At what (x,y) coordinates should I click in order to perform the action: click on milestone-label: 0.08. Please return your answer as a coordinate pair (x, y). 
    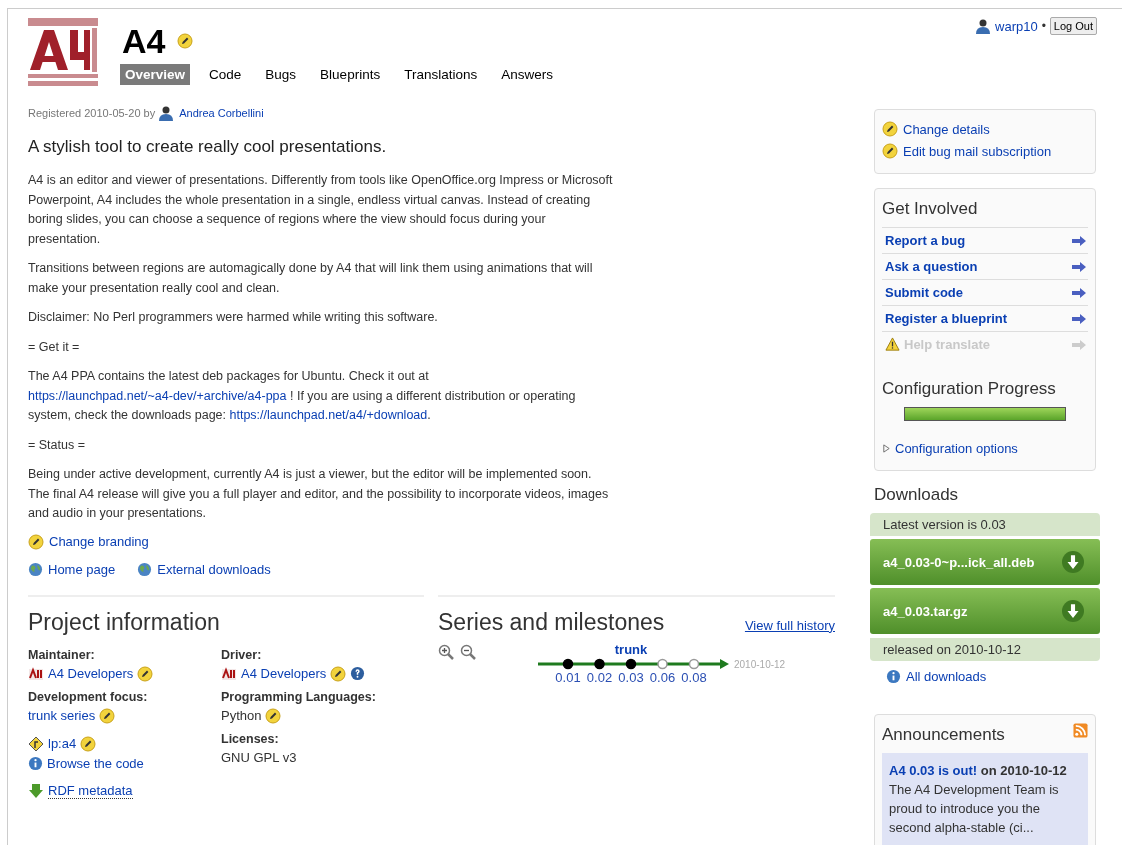
    Looking at the image, I should click on (694, 677).